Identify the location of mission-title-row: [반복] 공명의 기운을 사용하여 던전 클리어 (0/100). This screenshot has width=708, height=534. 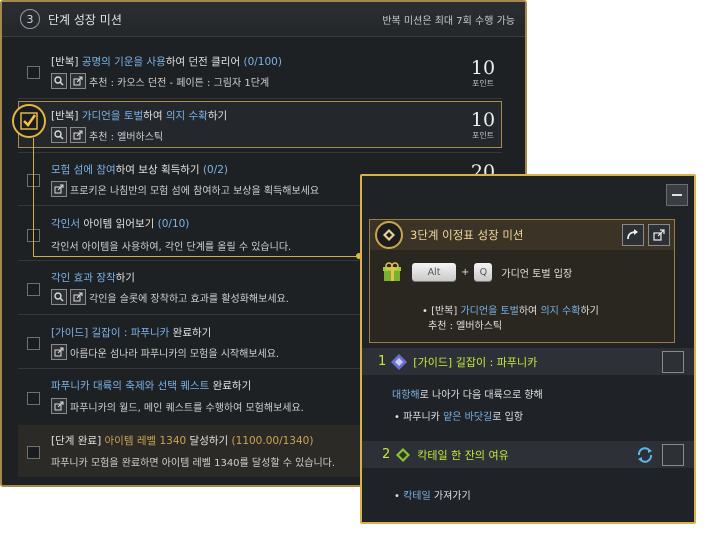
(166, 62).